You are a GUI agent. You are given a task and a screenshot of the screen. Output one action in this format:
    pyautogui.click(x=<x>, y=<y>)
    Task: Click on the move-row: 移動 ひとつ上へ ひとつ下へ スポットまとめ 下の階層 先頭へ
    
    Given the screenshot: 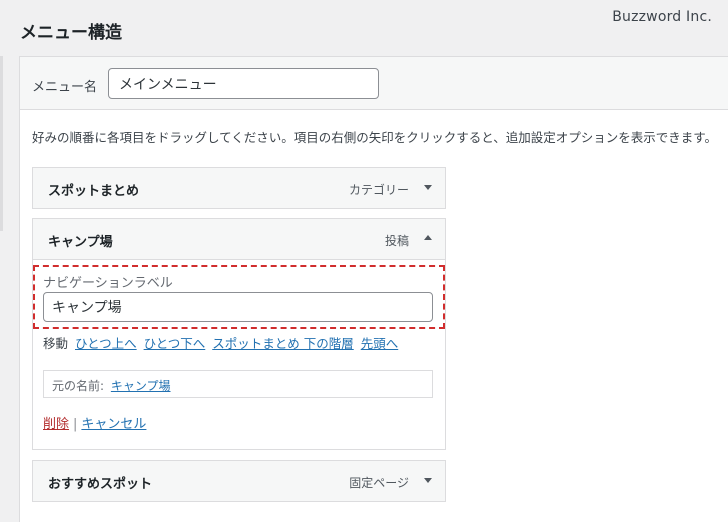 What is the action you would take?
    pyautogui.click(x=220, y=342)
    